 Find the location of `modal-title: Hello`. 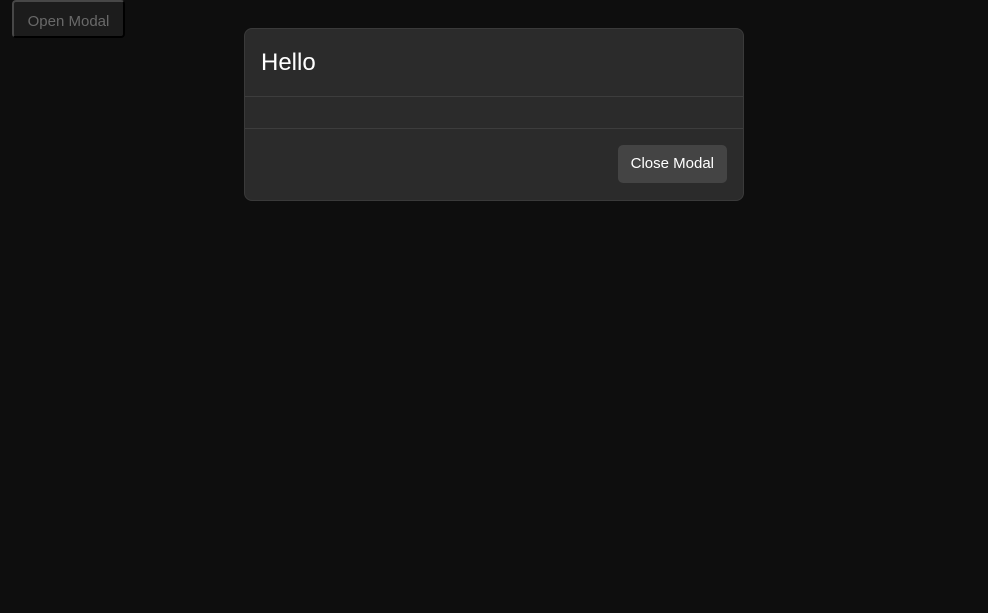

modal-title: Hello is located at coordinates (288, 62).